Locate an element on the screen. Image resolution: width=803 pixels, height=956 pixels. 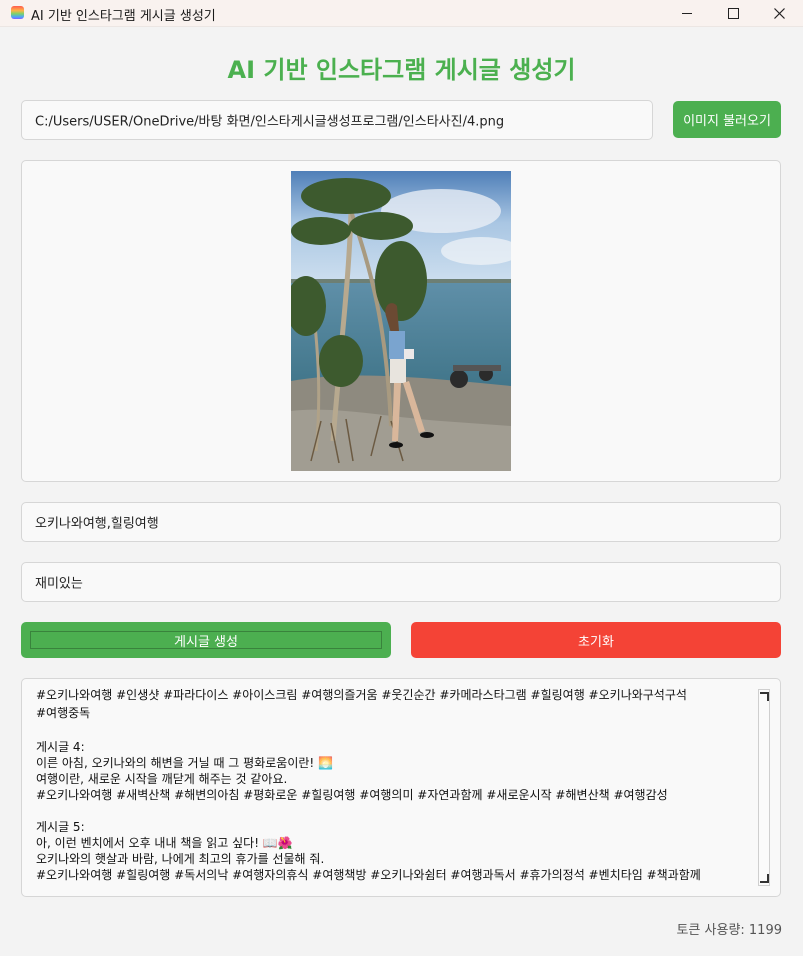
output-line: 오키나와의 햇살과 바람, 나에게 최고의 휴가를 선물해 줘. is located at coordinates (180, 859).